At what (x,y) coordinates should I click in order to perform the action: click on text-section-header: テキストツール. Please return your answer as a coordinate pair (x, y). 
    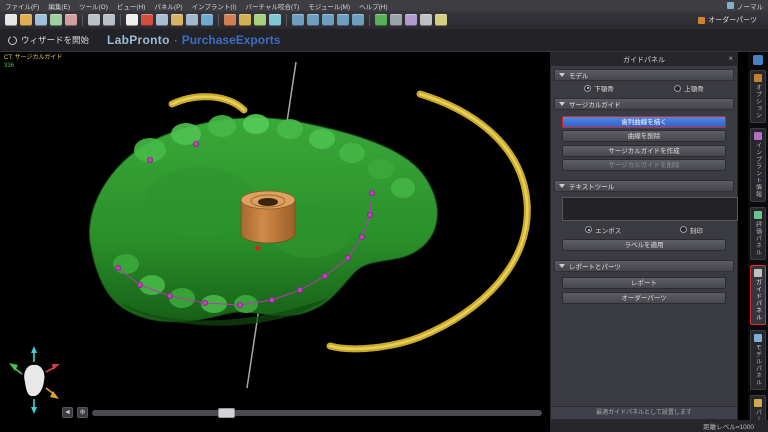
    Looking at the image, I should click on (644, 185).